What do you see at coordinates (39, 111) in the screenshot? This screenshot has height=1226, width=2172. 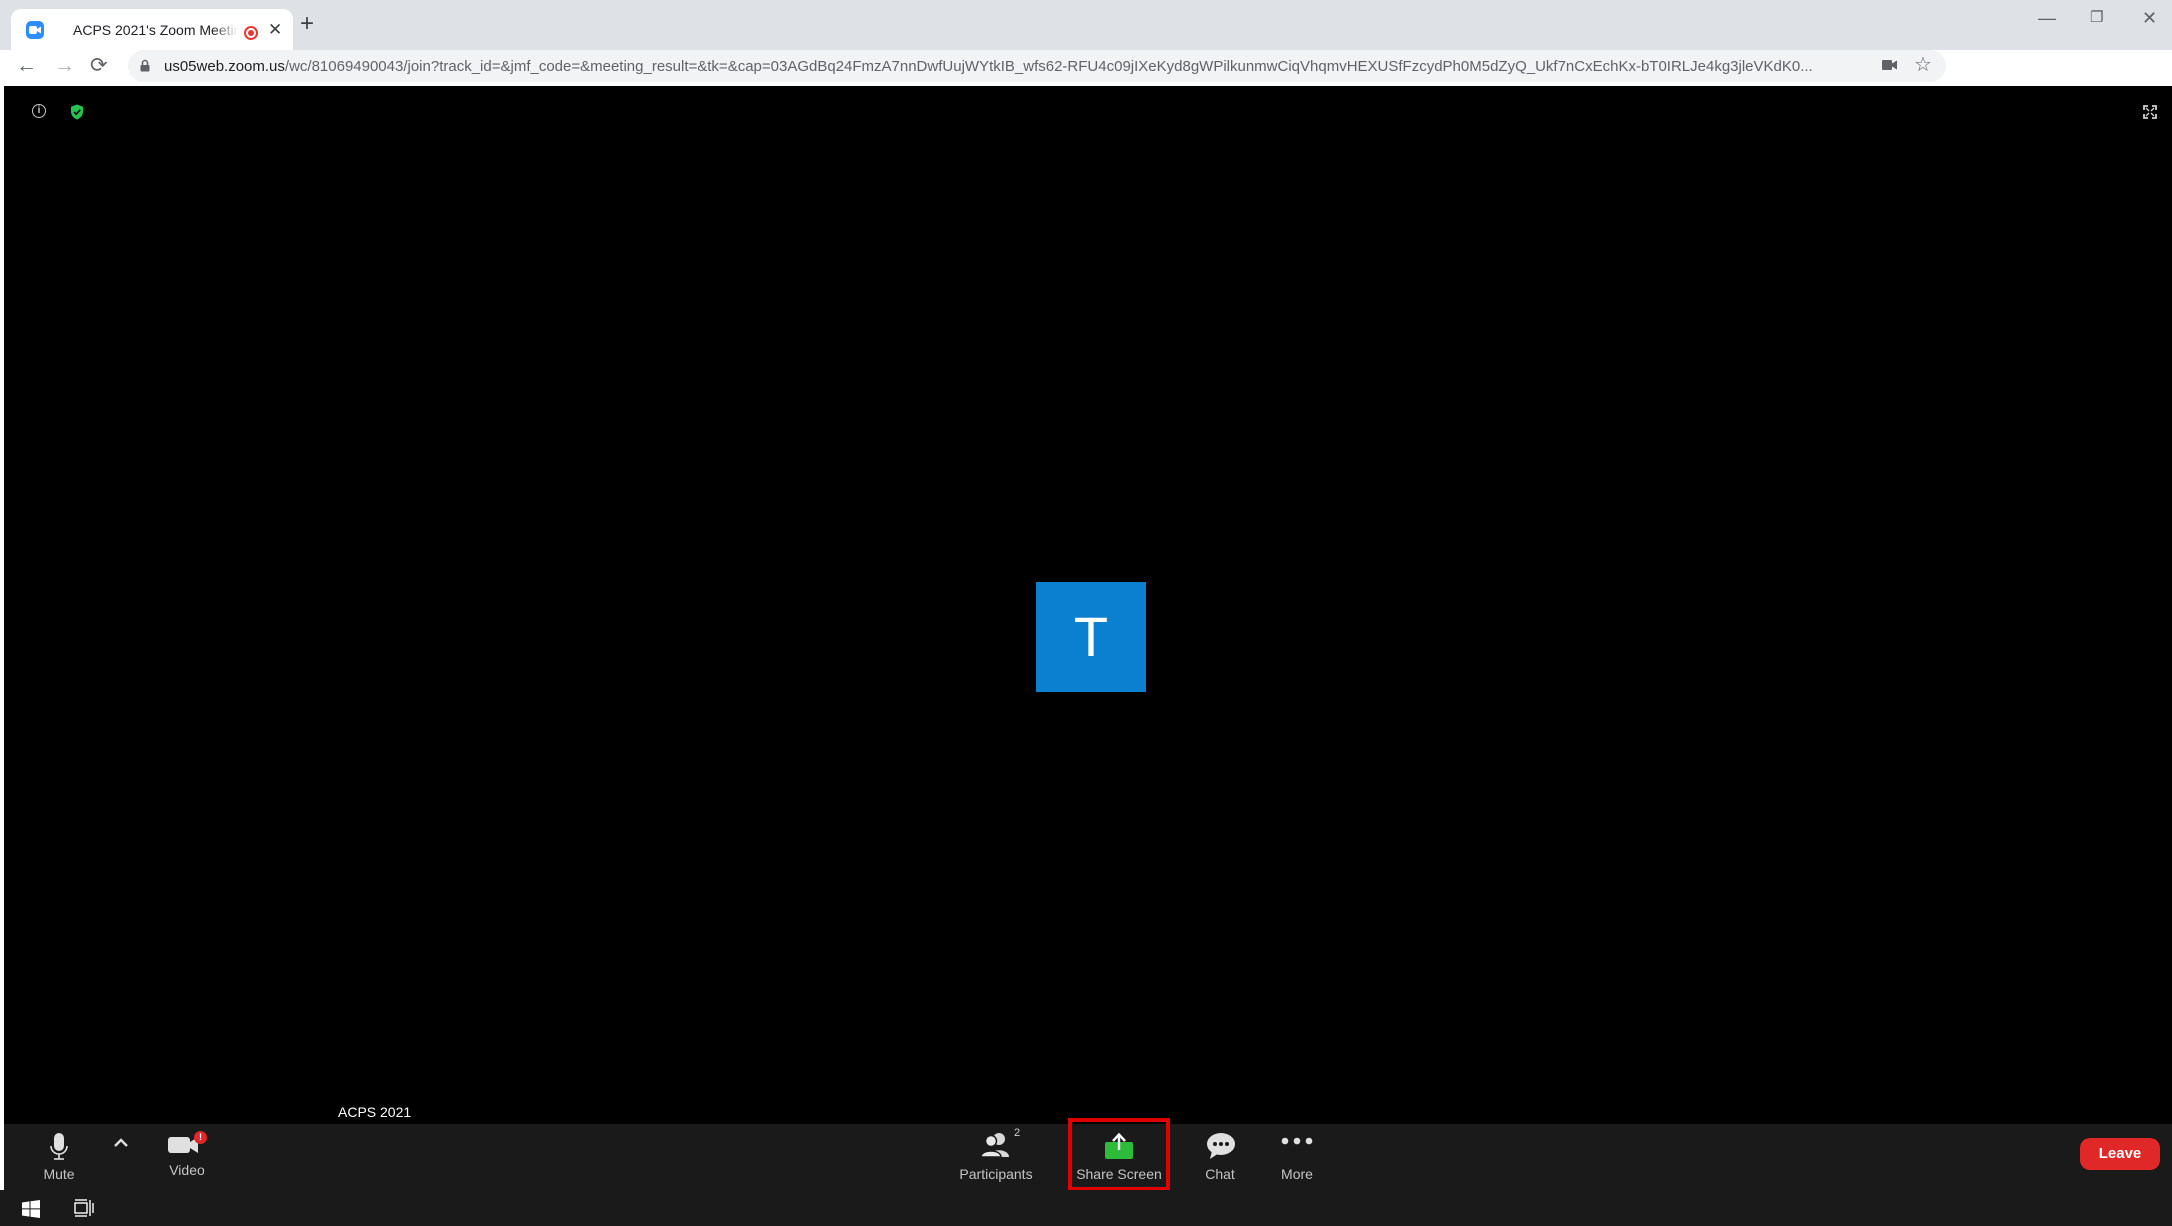 I see `meeting-info-icon: i` at bounding box center [39, 111].